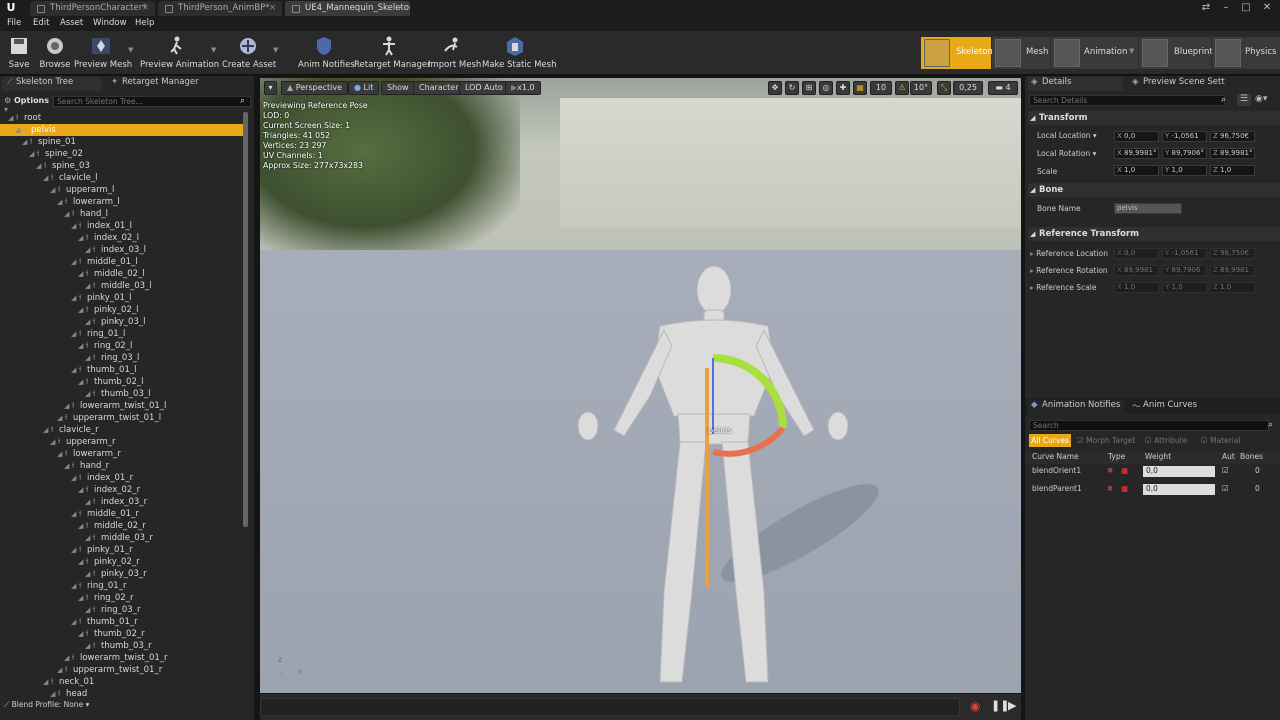  I want to click on curve-weight-input: 0,0, so click(1179, 471).